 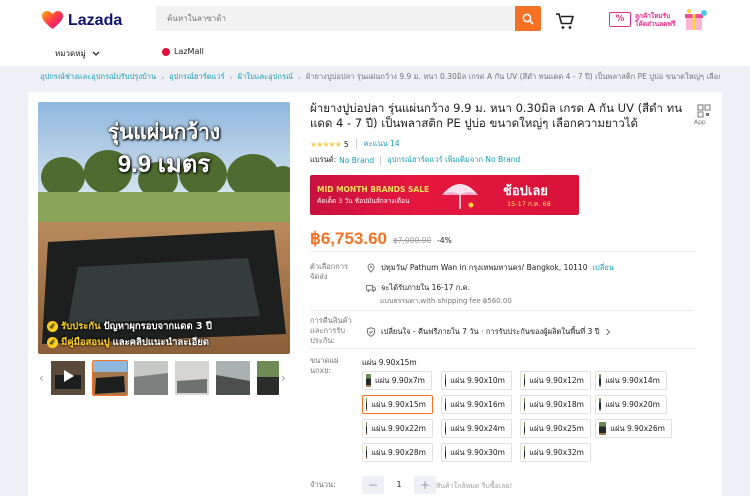 I want to click on cart-button, so click(x=565, y=23).